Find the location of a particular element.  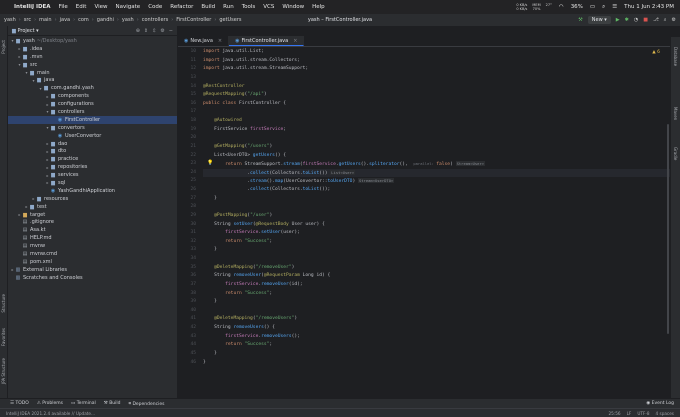

hide-icon: − is located at coordinates (171, 31).